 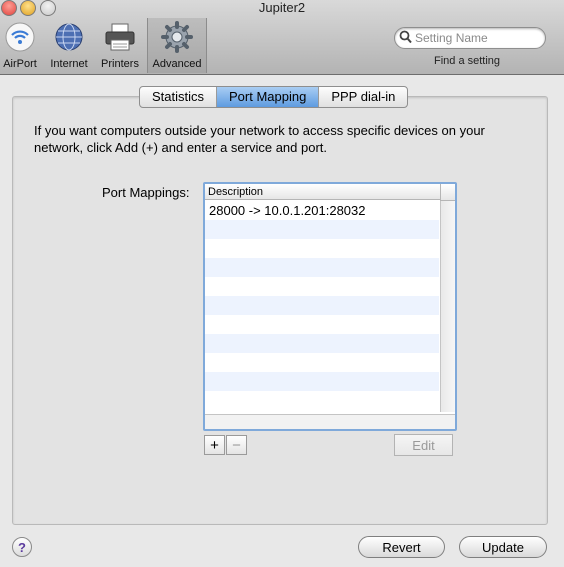 I want to click on help-button: ?, so click(x=22, y=547).